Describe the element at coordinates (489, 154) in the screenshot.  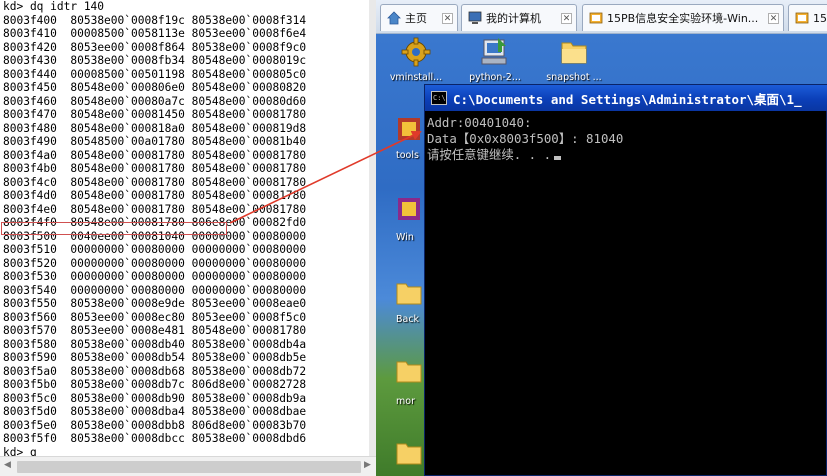
I see `console-prompt-text: 请按任意键继续. . .` at that location.